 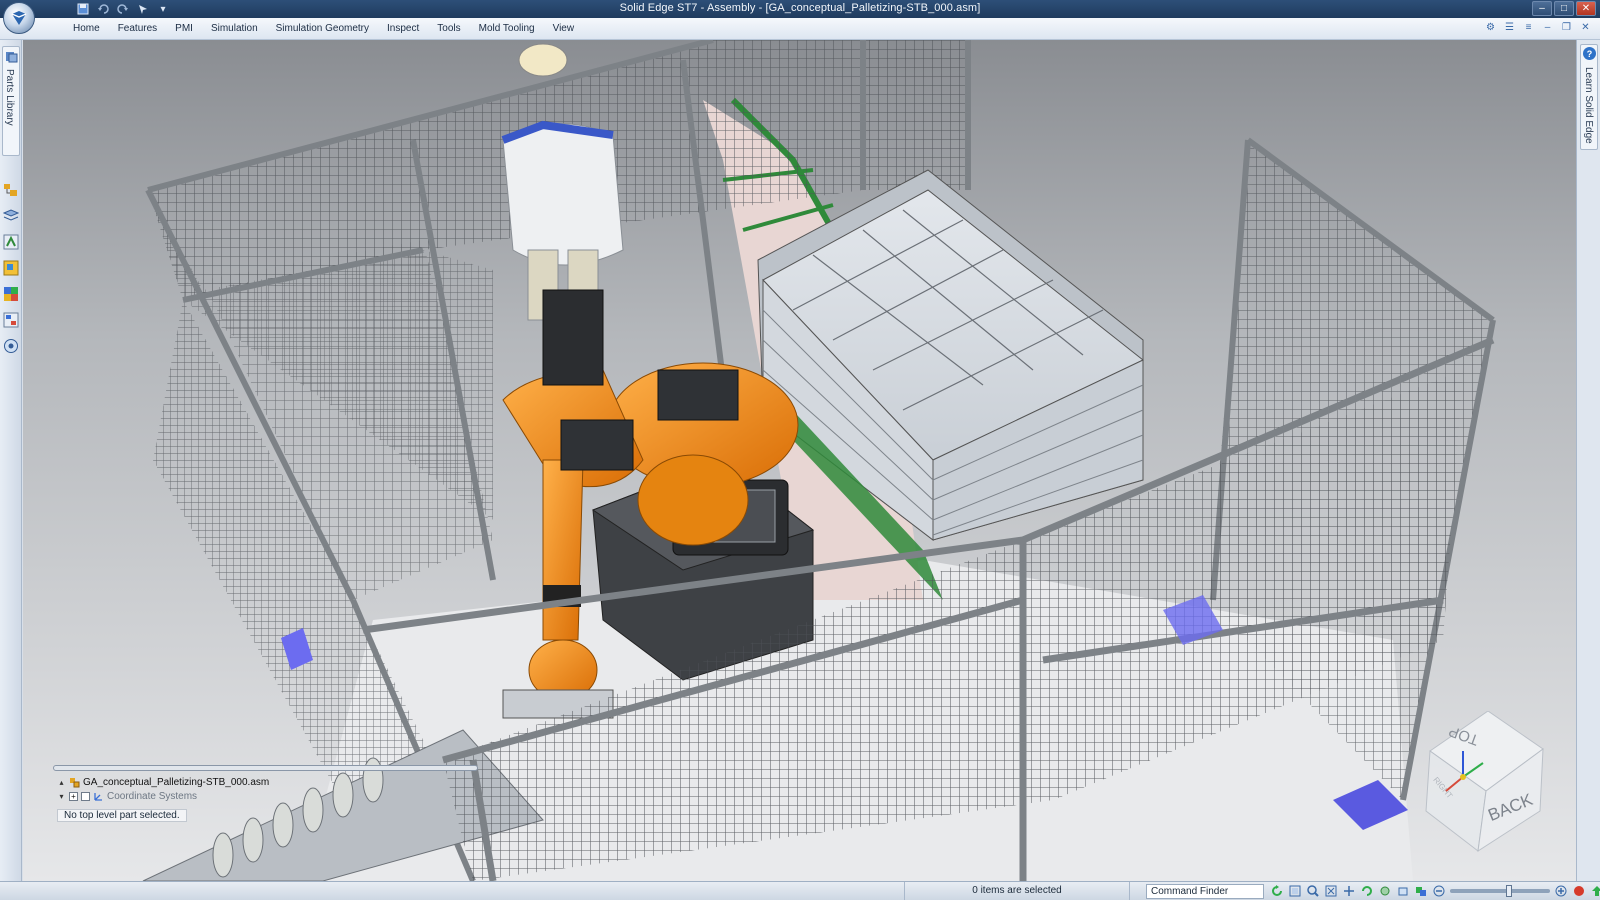 I want to click on zoom-area-icon, so click(x=1295, y=891).